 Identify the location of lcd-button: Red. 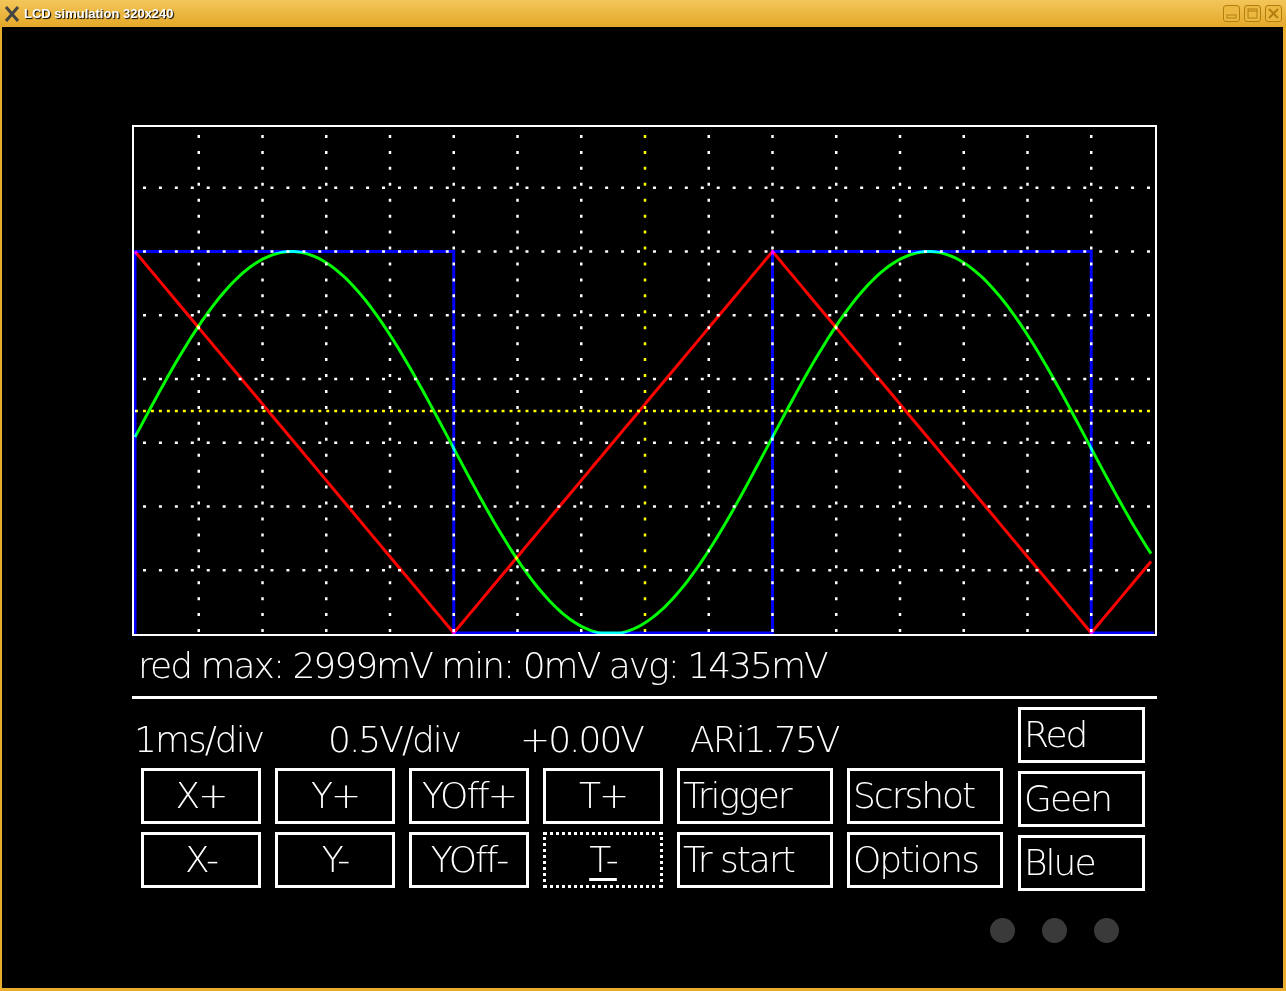
(1081, 735).